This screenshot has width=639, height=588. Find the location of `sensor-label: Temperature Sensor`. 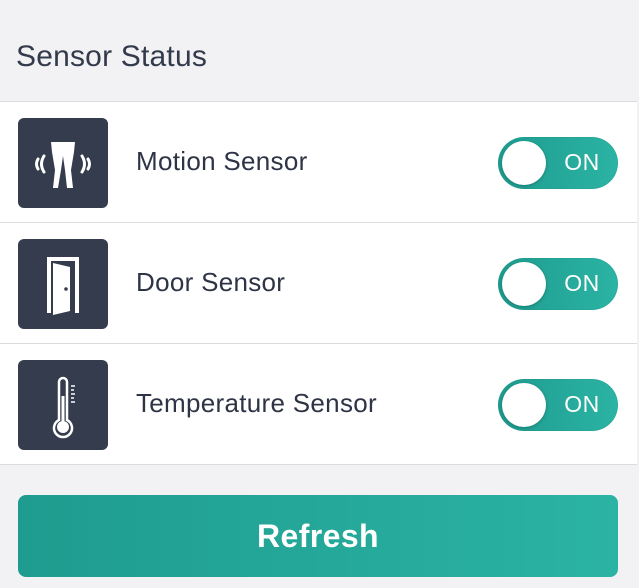

sensor-label: Temperature Sensor is located at coordinates (256, 403).